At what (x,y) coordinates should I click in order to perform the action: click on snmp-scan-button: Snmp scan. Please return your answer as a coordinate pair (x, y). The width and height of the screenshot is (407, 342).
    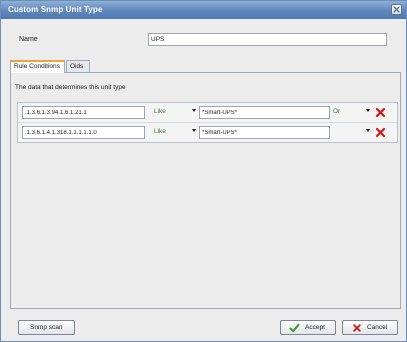
    Looking at the image, I should click on (46, 327).